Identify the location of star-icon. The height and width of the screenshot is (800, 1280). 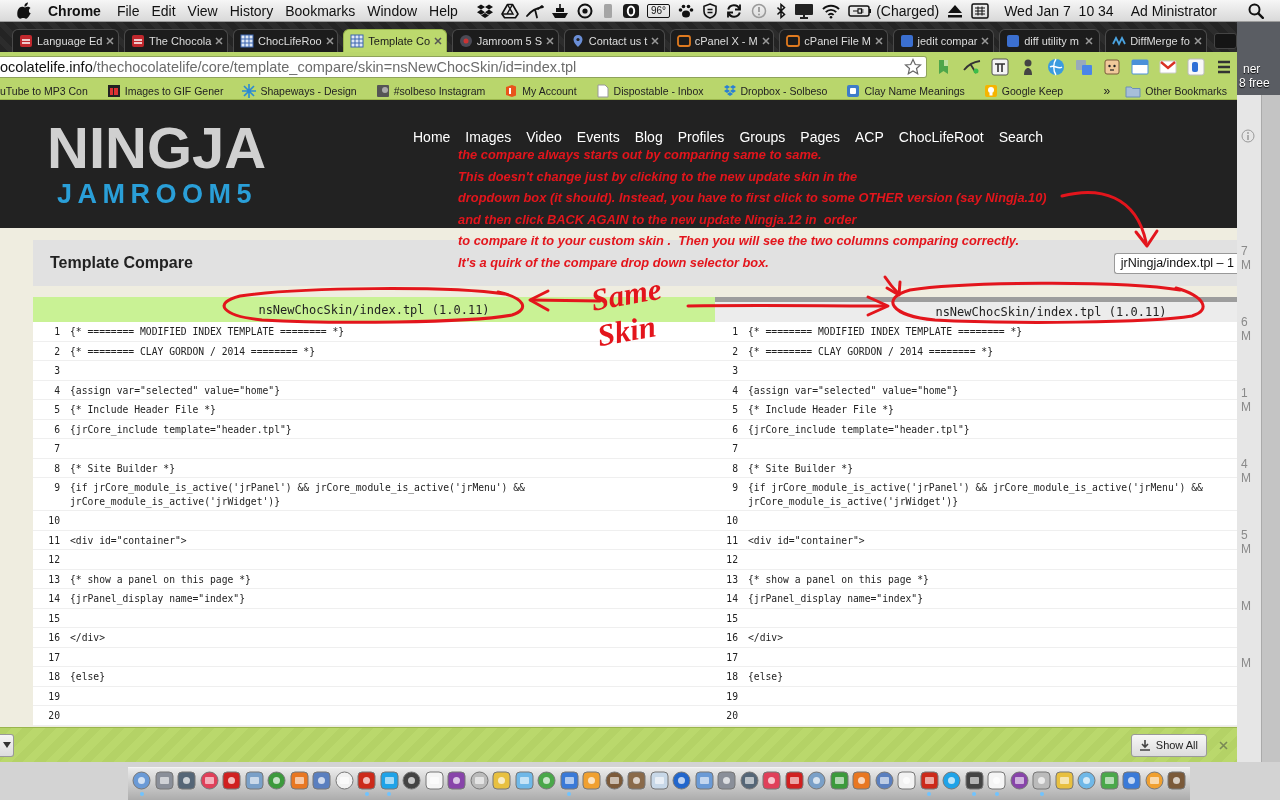
(913, 67).